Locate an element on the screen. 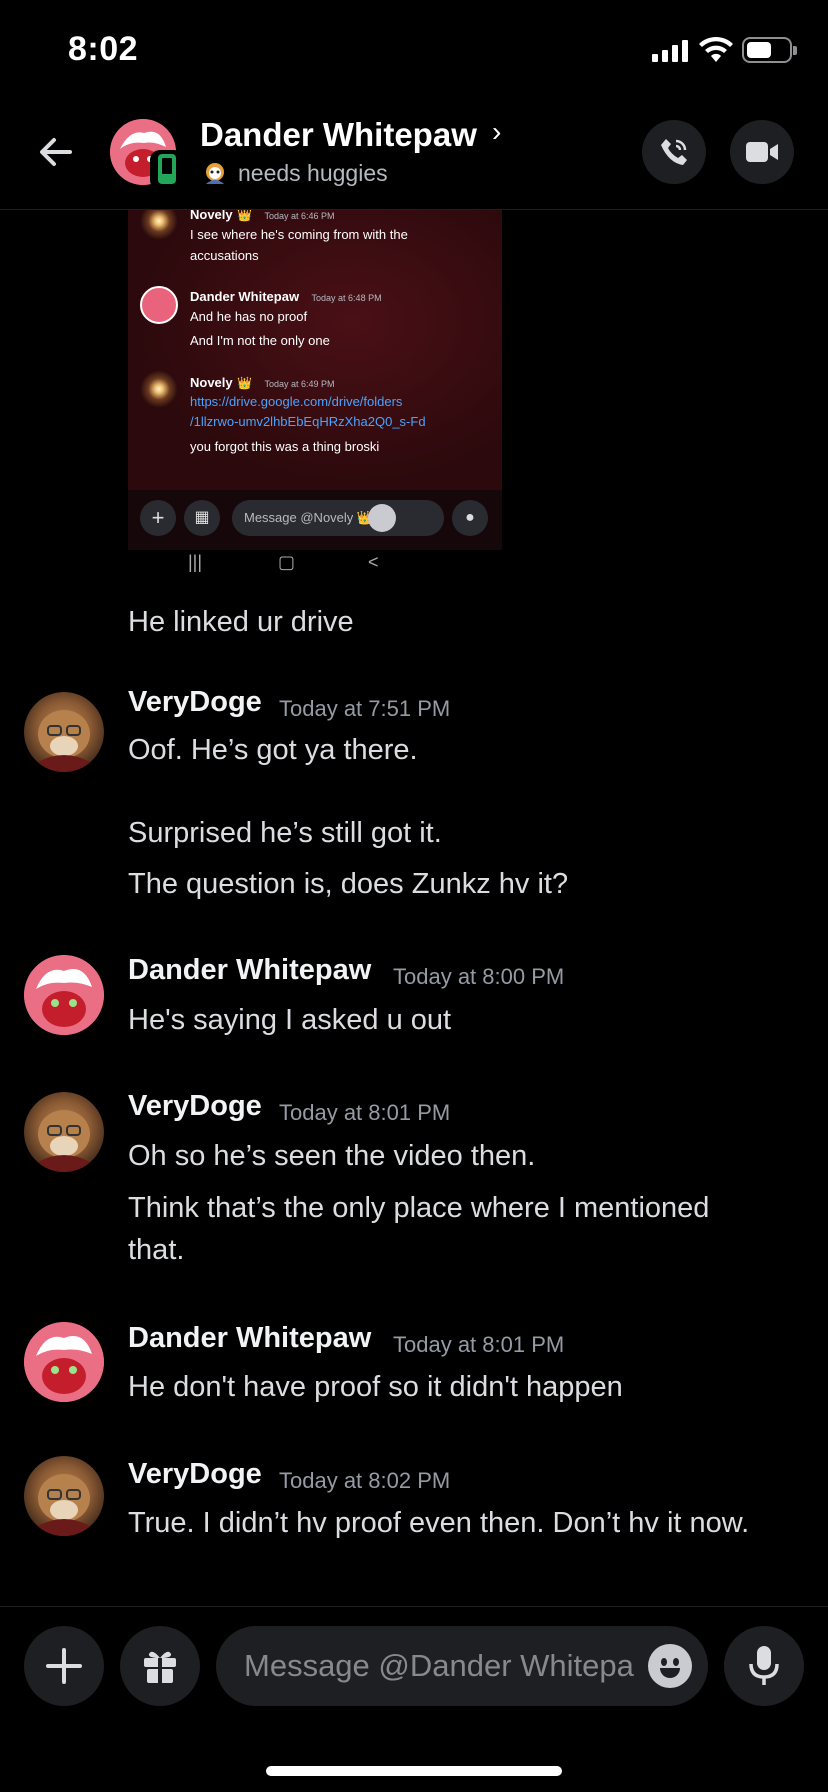 Image resolution: width=828 pixels, height=1792 pixels. gift-button is located at coordinates (160, 1666).